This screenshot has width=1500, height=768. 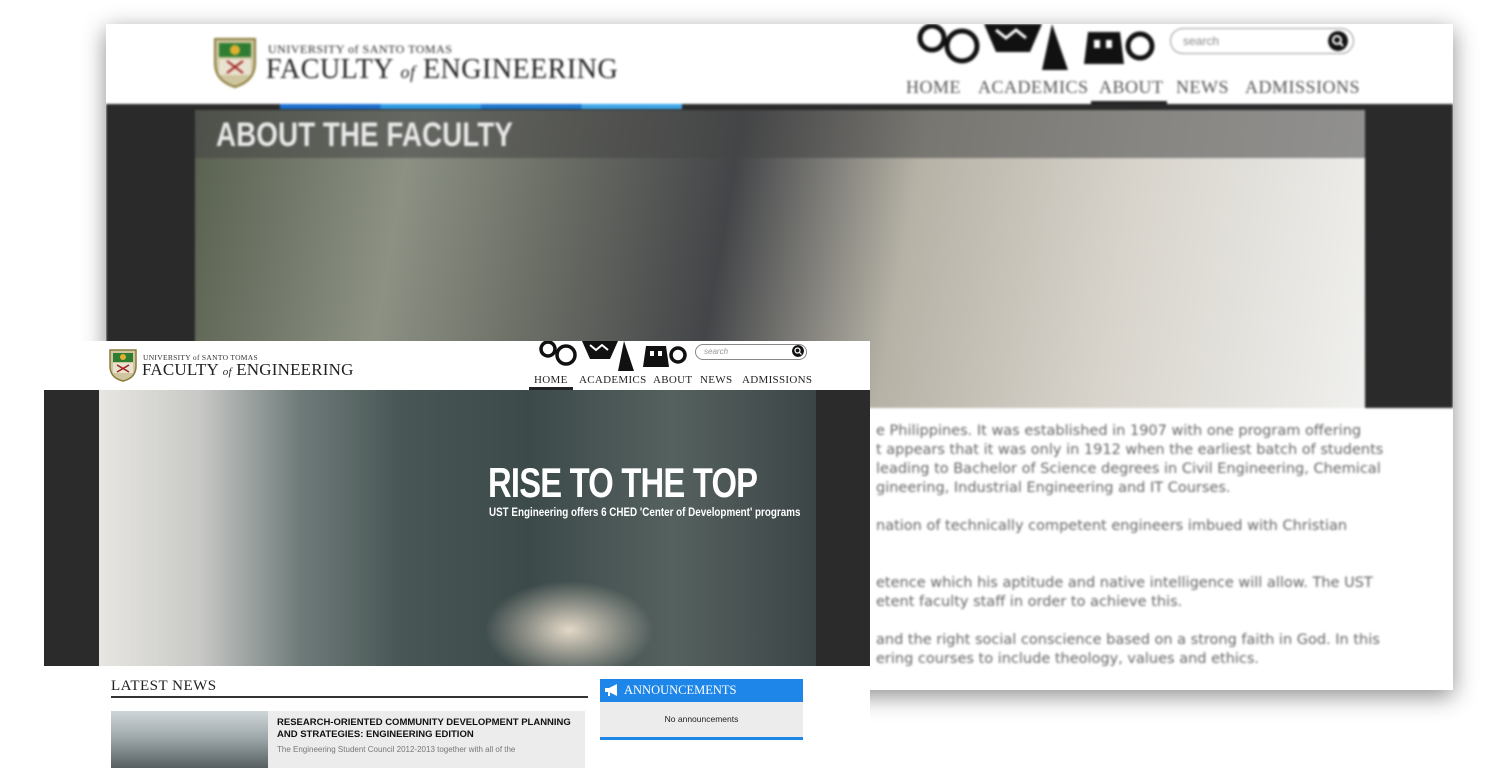 What do you see at coordinates (623, 482) in the screenshot?
I see `hero-headline: RISE TO THE TOP` at bounding box center [623, 482].